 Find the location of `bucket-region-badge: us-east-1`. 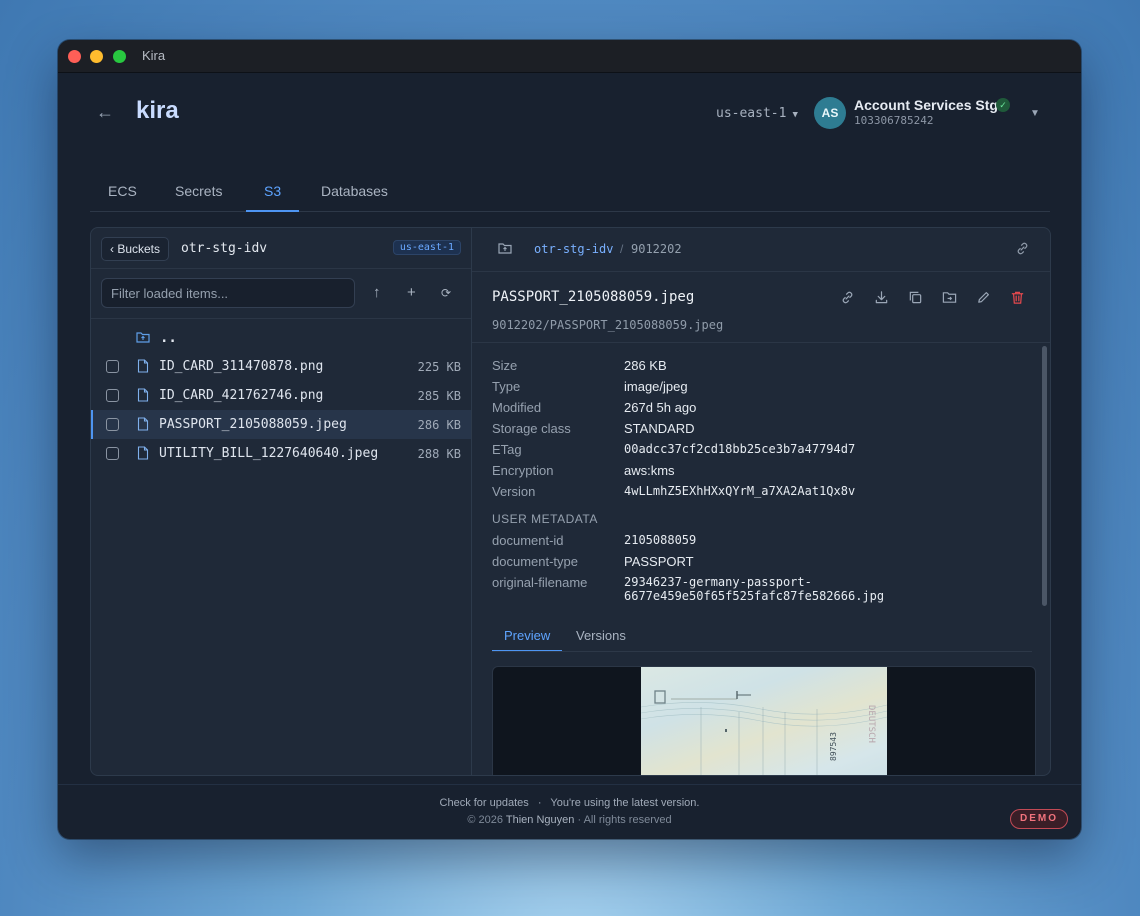

bucket-region-badge: us-east-1 is located at coordinates (426, 247).